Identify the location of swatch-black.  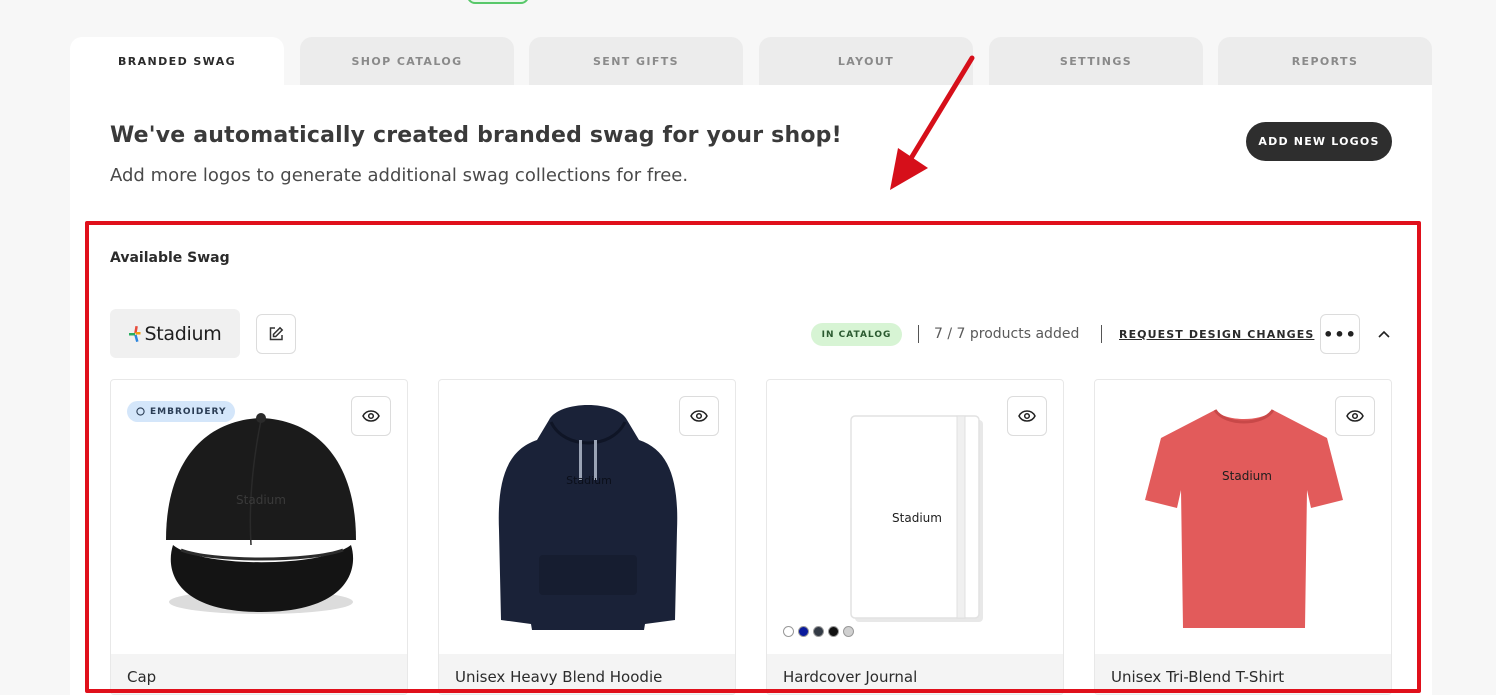
(833, 631).